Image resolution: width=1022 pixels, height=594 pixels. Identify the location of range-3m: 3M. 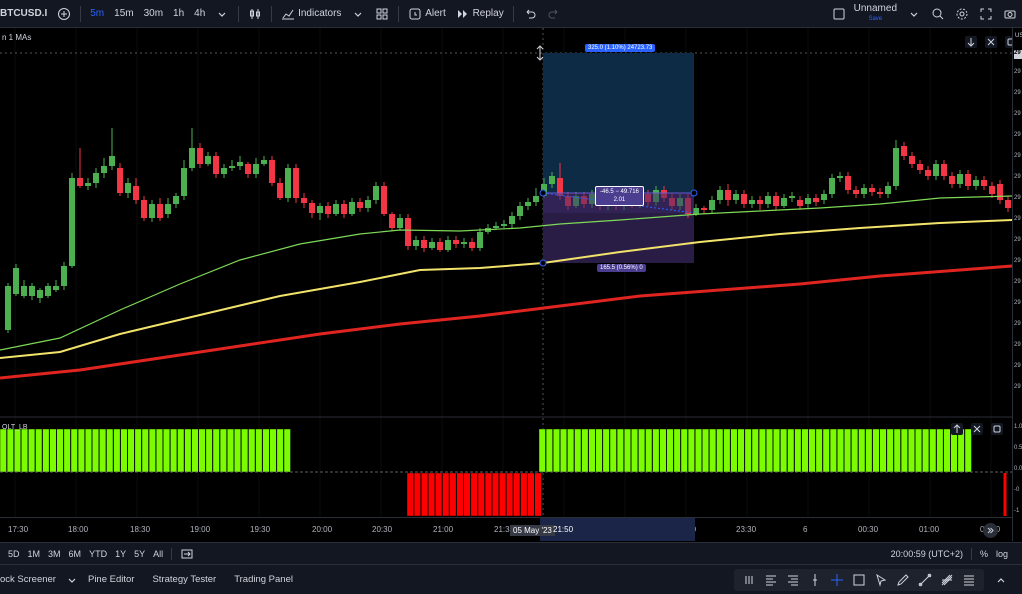
(54, 554).